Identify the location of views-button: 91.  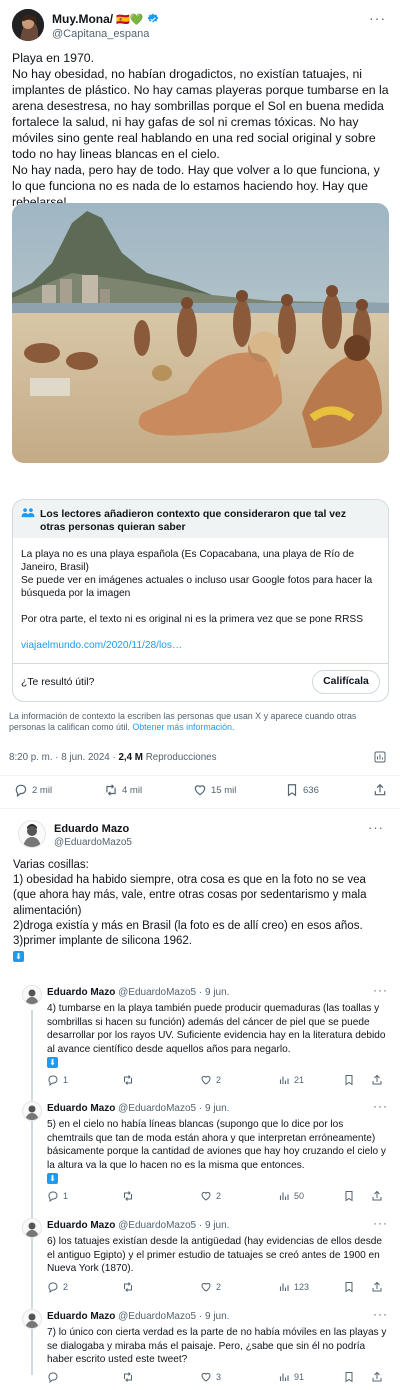
(291, 1377).